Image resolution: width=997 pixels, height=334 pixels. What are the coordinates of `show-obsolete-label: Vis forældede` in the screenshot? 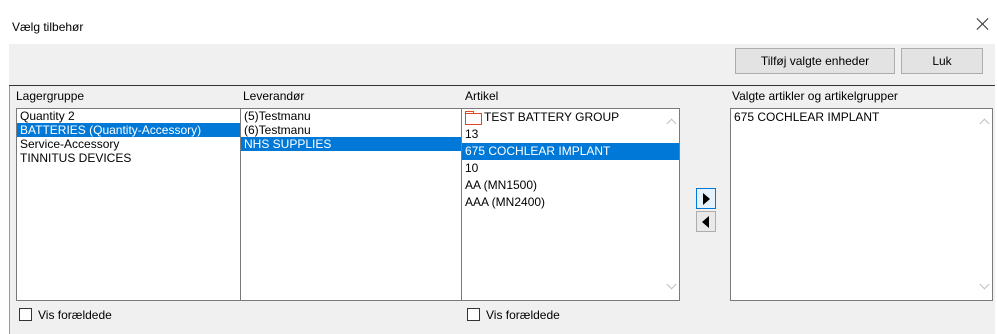 It's located at (75, 315).